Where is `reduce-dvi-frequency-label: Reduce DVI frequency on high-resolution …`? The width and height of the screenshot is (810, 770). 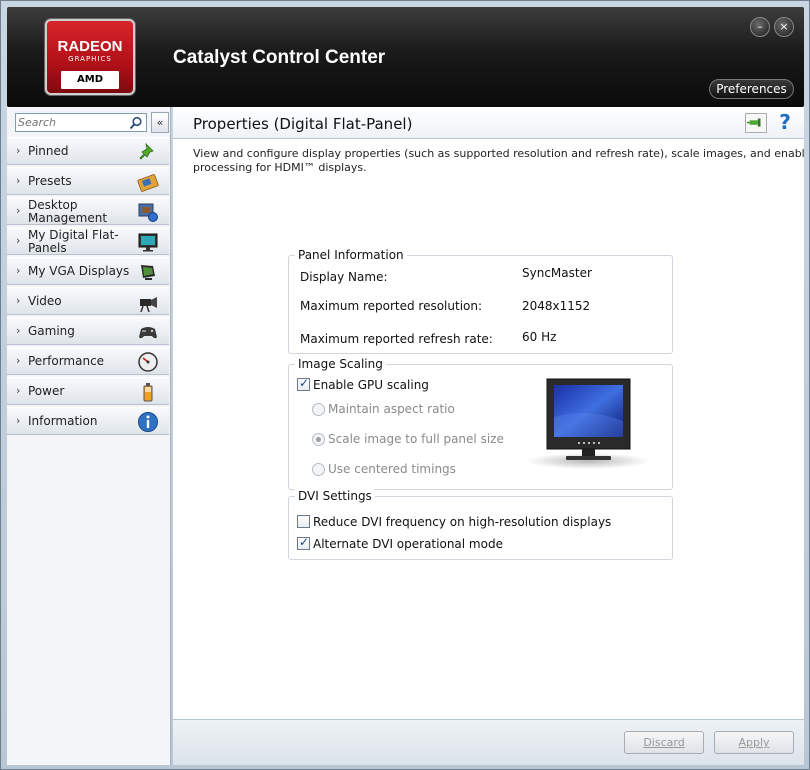
reduce-dvi-frequency-label: Reduce DVI frequency on high-resolution … is located at coordinates (462, 522).